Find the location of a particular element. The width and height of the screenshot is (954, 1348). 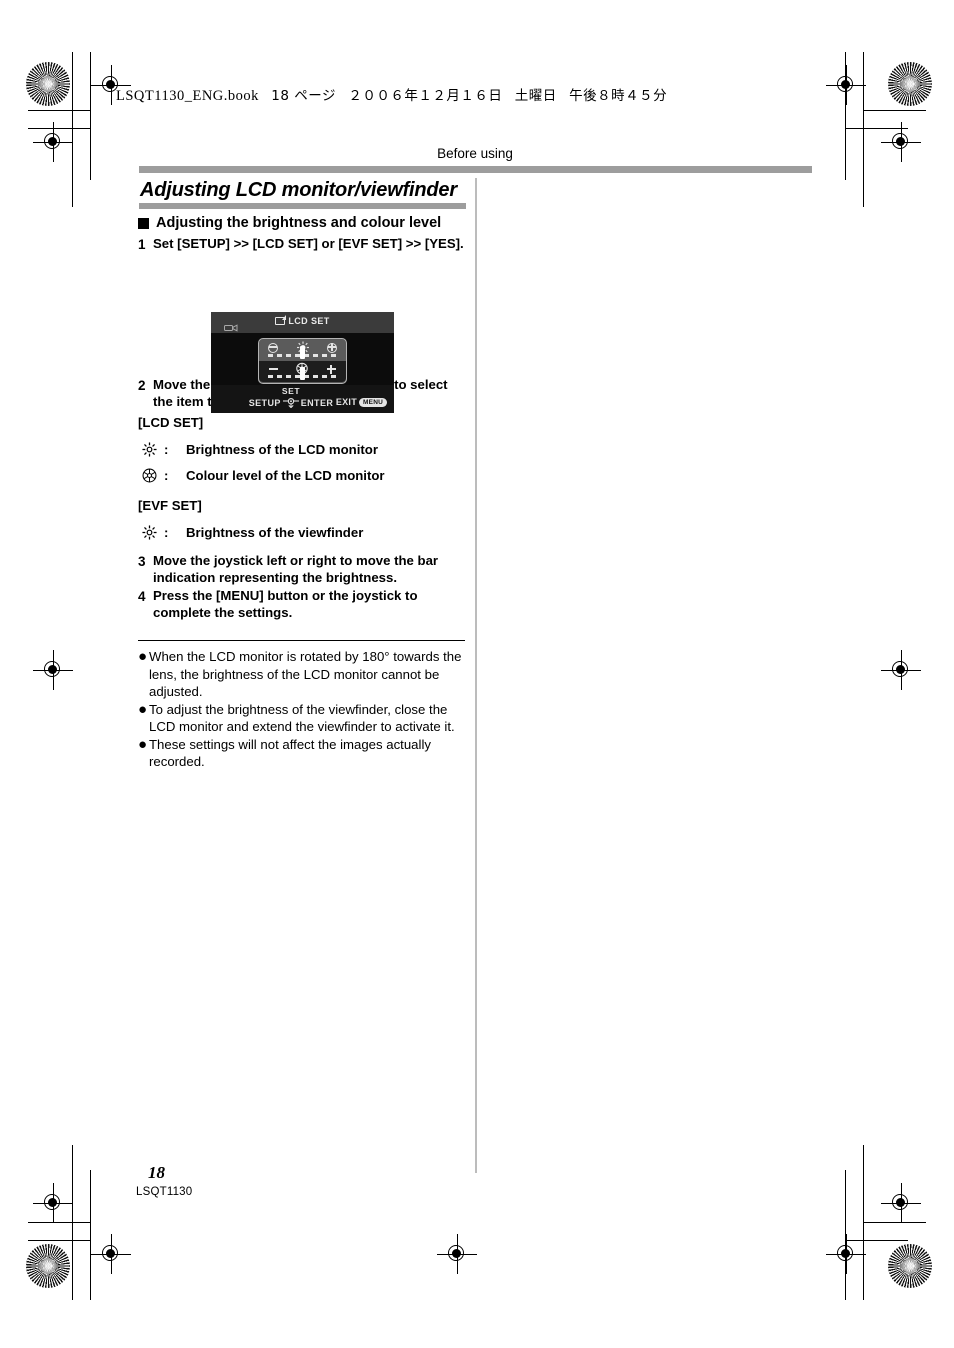

lcd-brightness-slider is located at coordinates (302, 350).